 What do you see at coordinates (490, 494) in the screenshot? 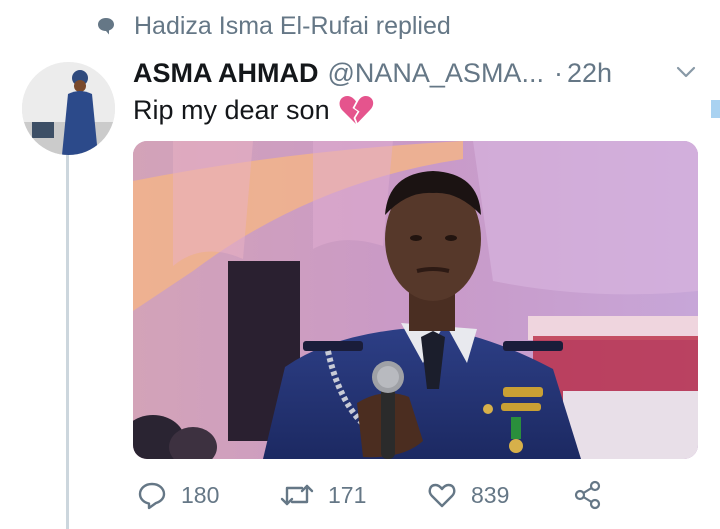
I see `like-count: 839` at bounding box center [490, 494].